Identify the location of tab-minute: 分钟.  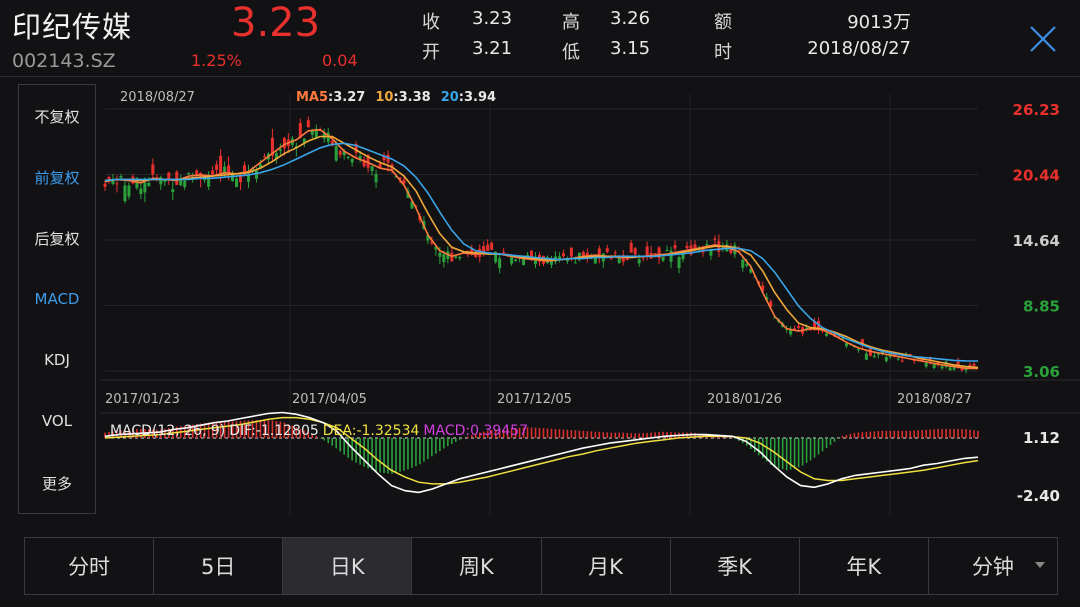
(993, 566).